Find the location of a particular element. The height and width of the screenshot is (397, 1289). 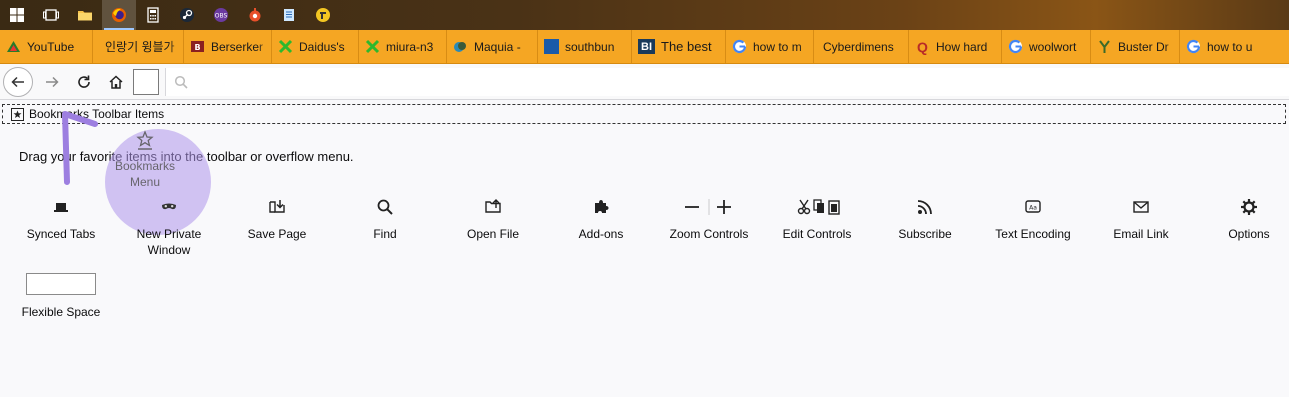

back-button is located at coordinates (18, 82).